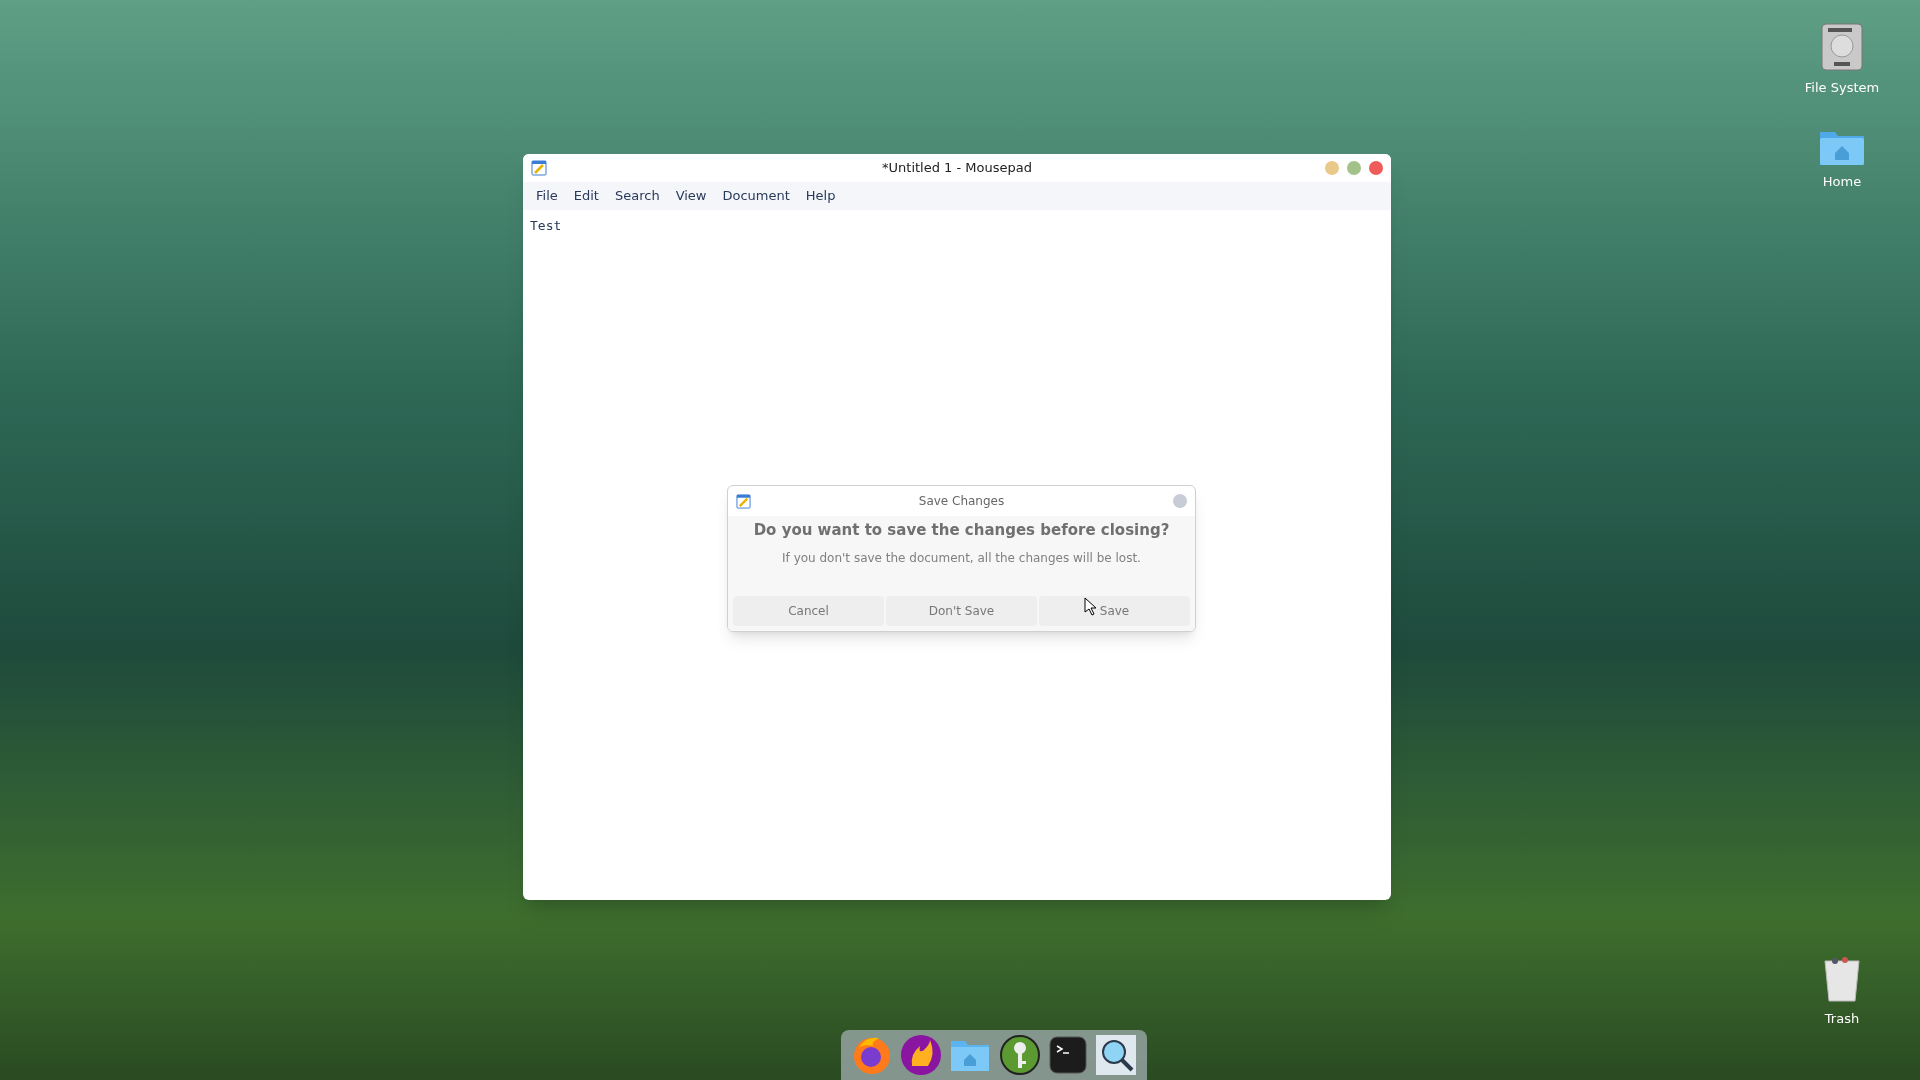 The width and height of the screenshot is (1920, 1080). What do you see at coordinates (1842, 1019) in the screenshot?
I see `desktop-icon-label: Trash` at bounding box center [1842, 1019].